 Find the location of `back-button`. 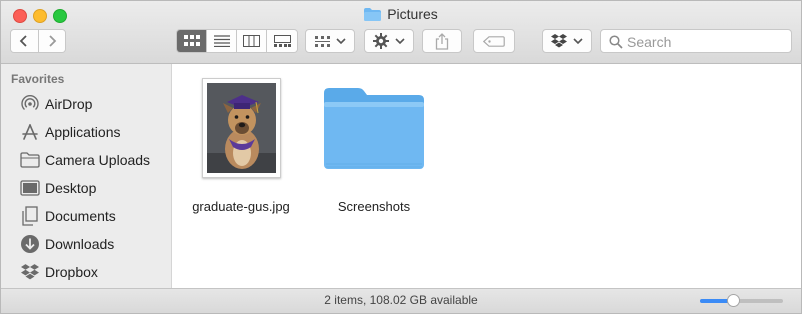

back-button is located at coordinates (25, 41).